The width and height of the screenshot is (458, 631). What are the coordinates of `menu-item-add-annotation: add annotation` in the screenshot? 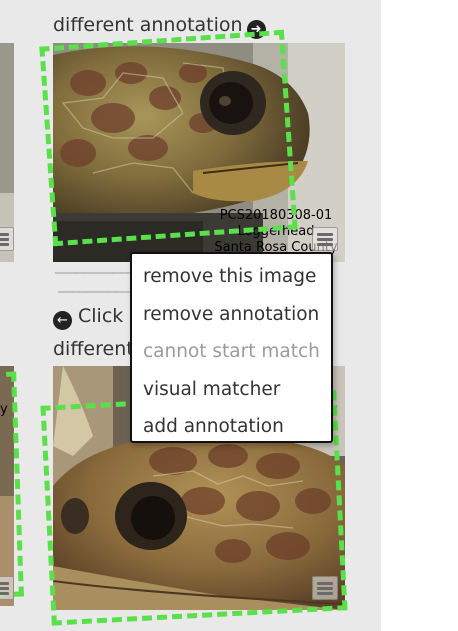 It's located at (231, 427).